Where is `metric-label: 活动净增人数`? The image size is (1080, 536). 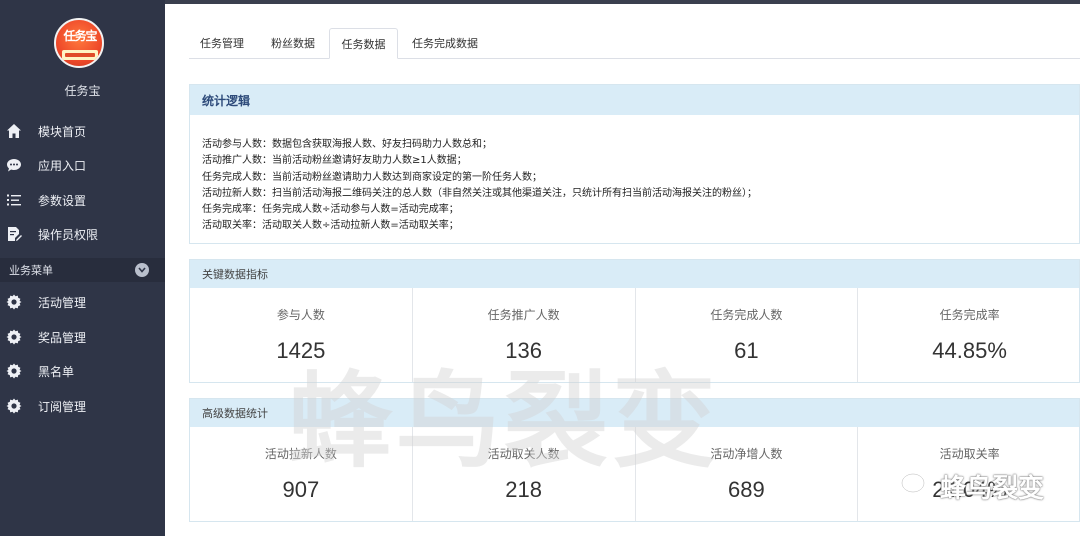 metric-label: 活动净增人数 is located at coordinates (746, 454).